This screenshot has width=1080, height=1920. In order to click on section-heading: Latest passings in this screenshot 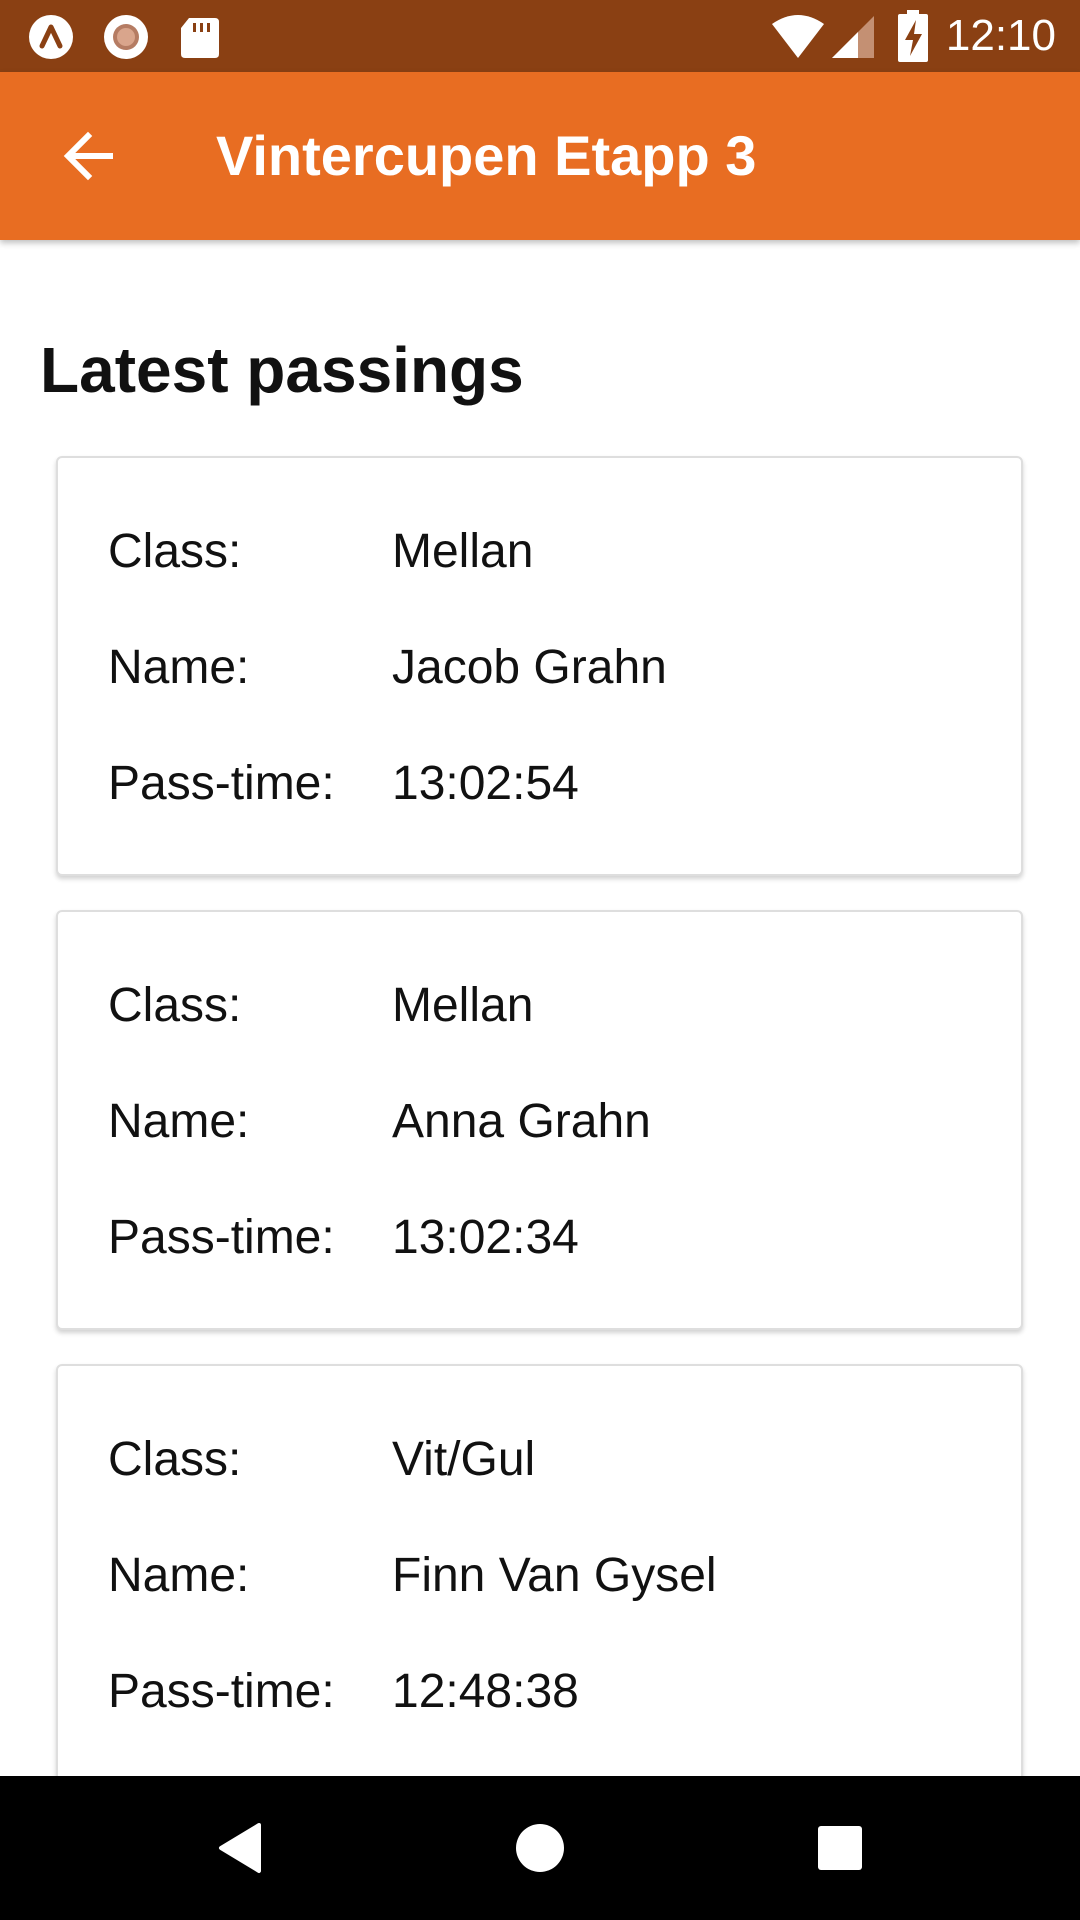, I will do `click(282, 370)`.